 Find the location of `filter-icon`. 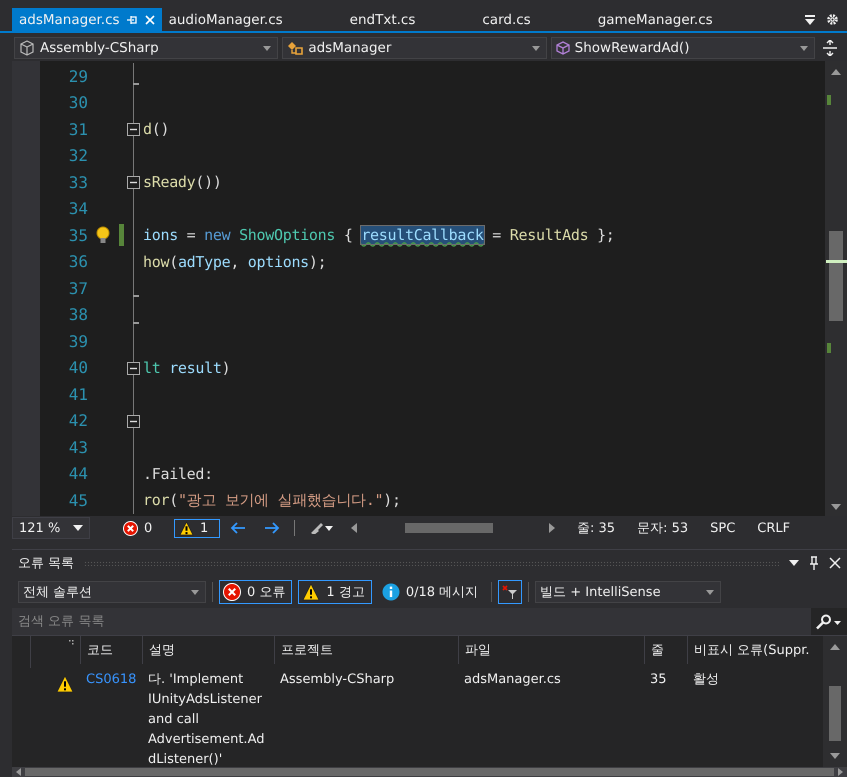

filter-icon is located at coordinates (510, 592).